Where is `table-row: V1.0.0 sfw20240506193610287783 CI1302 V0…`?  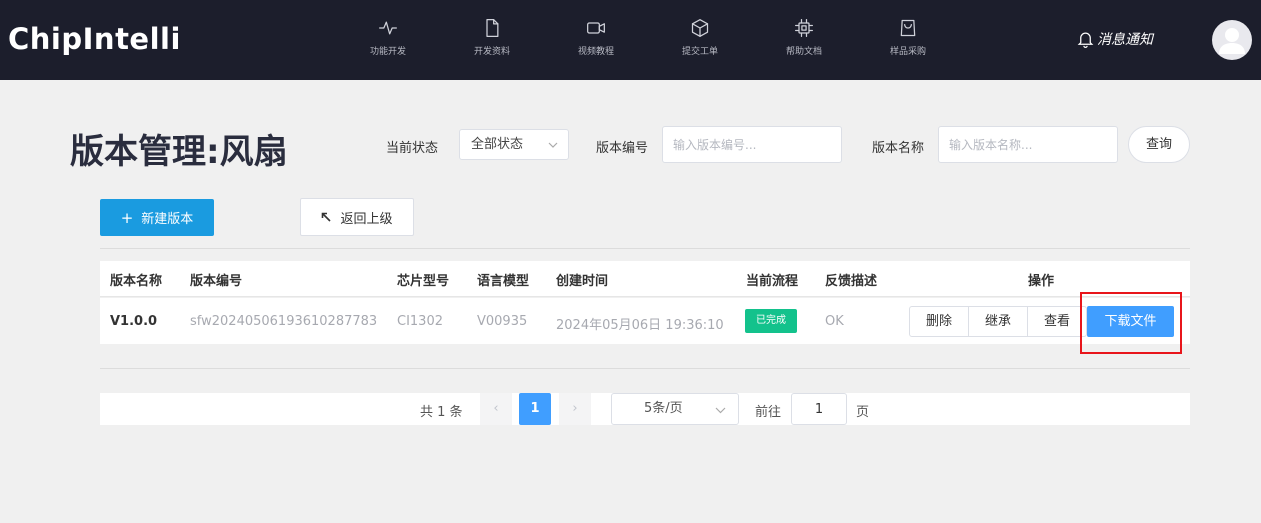
table-row: V1.0.0 sfw20240506193610287783 CI1302 V0… is located at coordinates (645, 321).